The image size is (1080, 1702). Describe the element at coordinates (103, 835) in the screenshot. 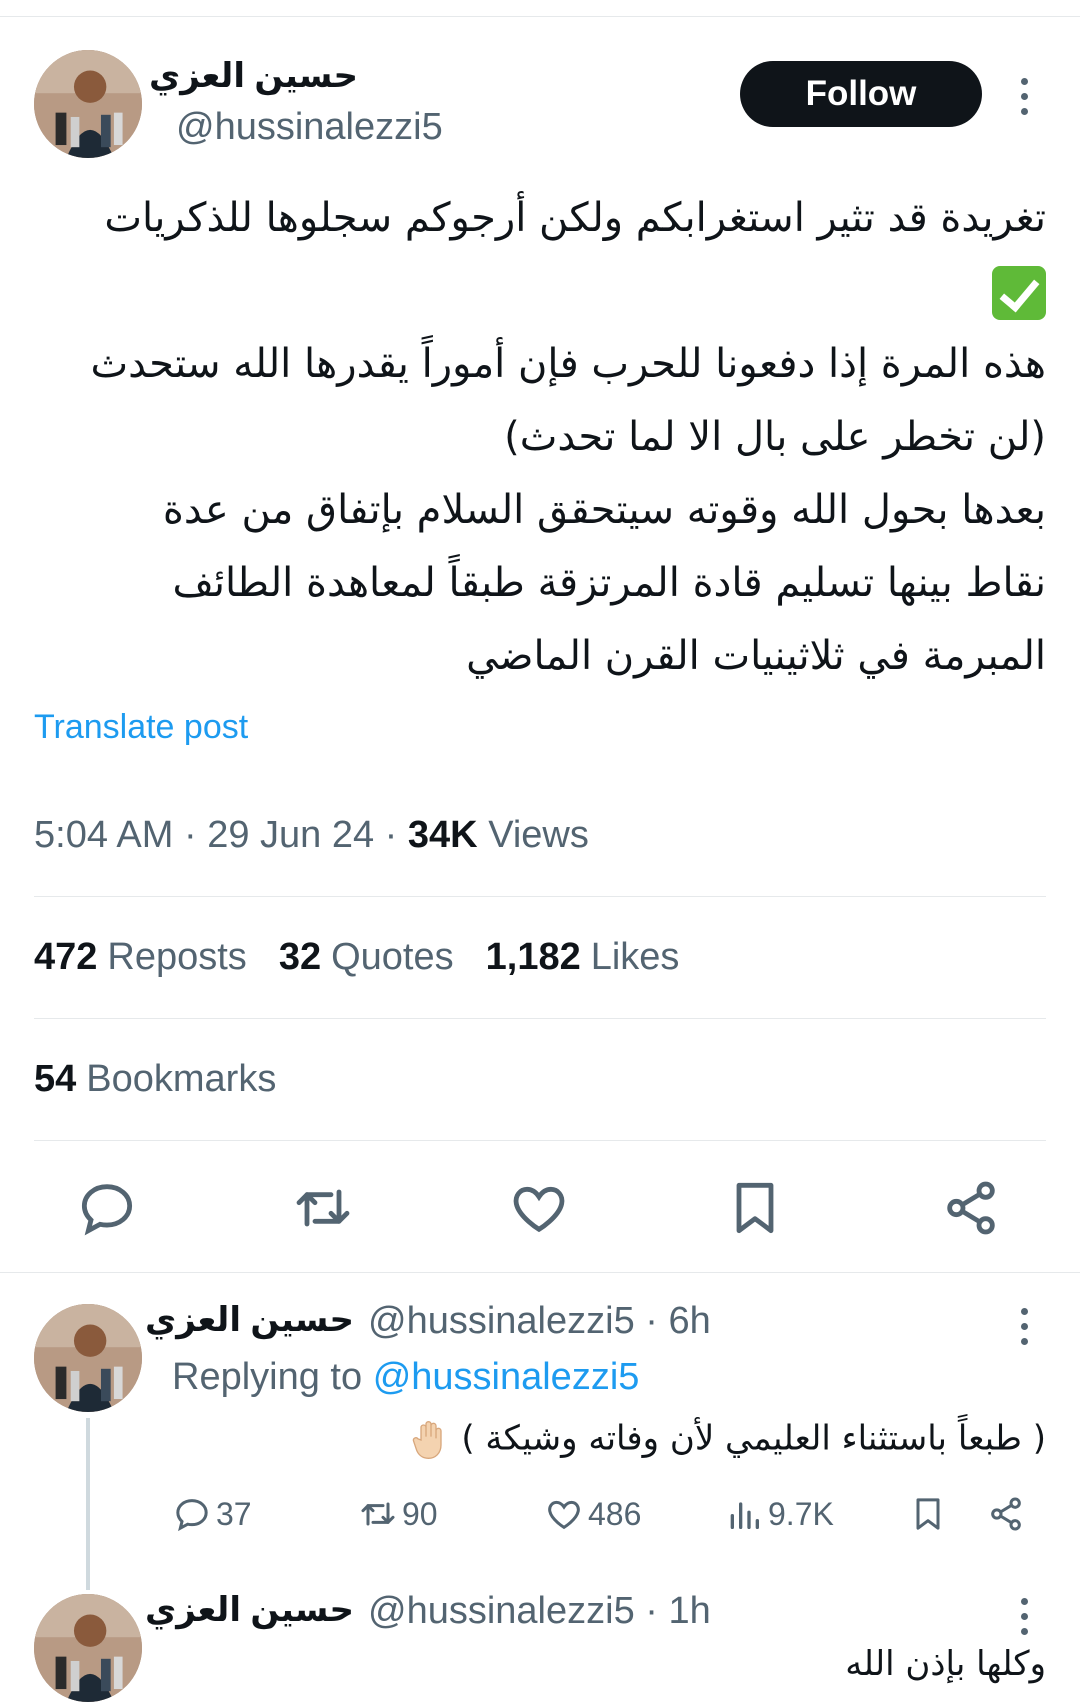

I see `post-time: 5:04 AM` at that location.